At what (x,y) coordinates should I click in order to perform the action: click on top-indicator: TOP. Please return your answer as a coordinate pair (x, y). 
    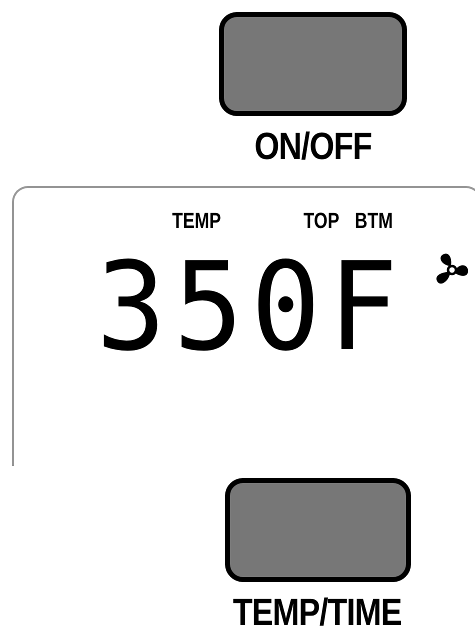
    Looking at the image, I should click on (322, 221).